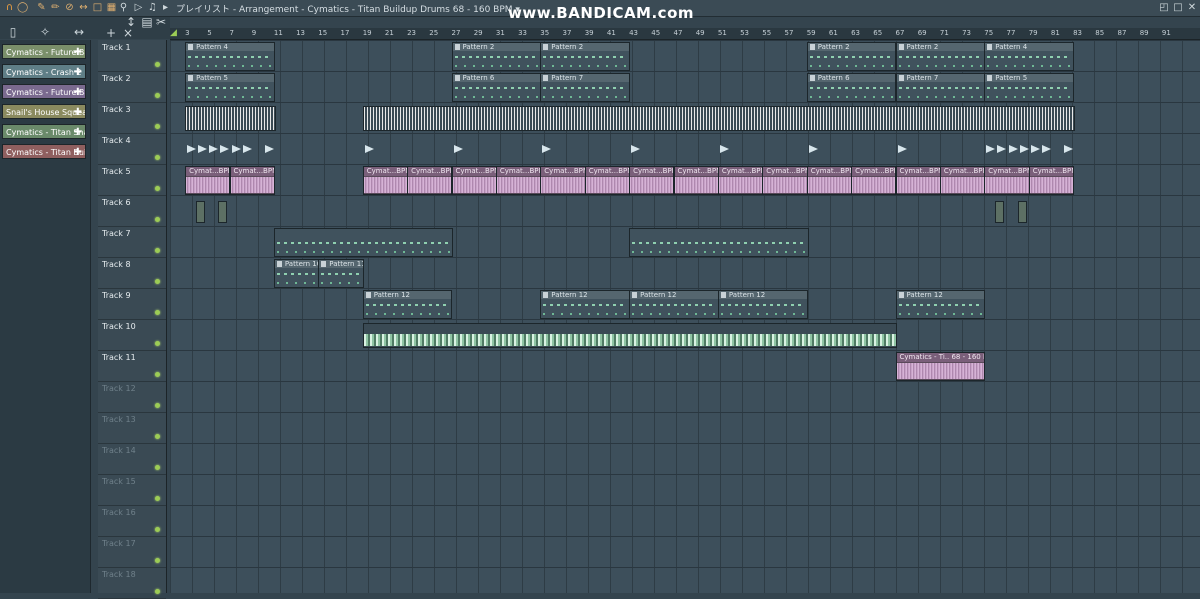  I want to click on zoom-icon: ⚲, so click(123, 7).